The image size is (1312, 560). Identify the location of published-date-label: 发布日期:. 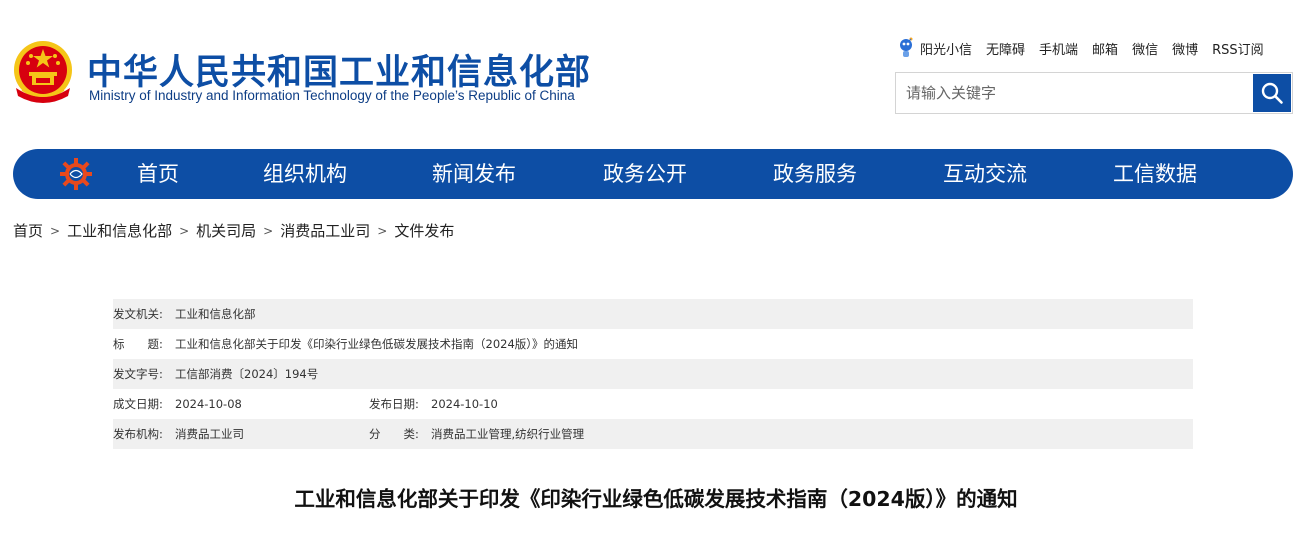
(394, 404).